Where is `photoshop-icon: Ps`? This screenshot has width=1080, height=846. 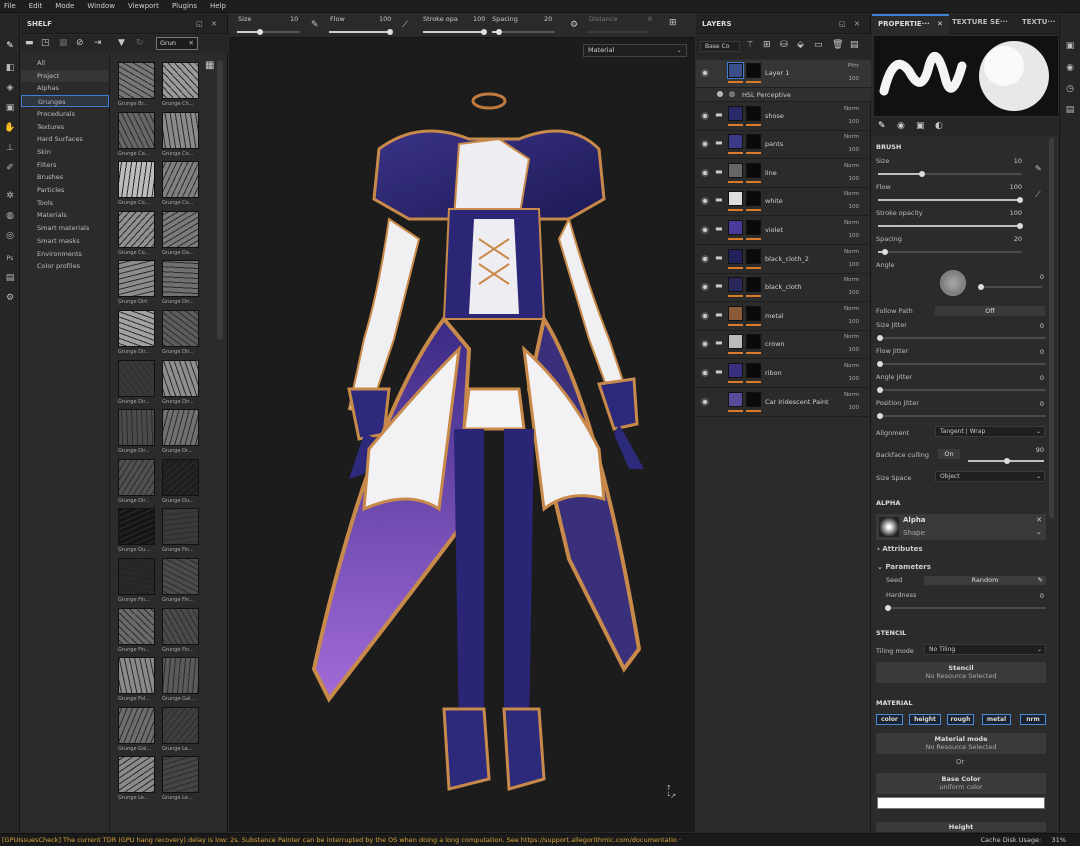 photoshop-icon: Ps is located at coordinates (10, 258).